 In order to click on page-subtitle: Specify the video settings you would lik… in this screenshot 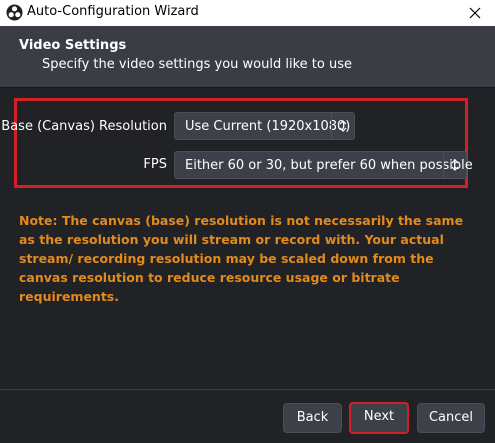, I will do `click(197, 64)`.